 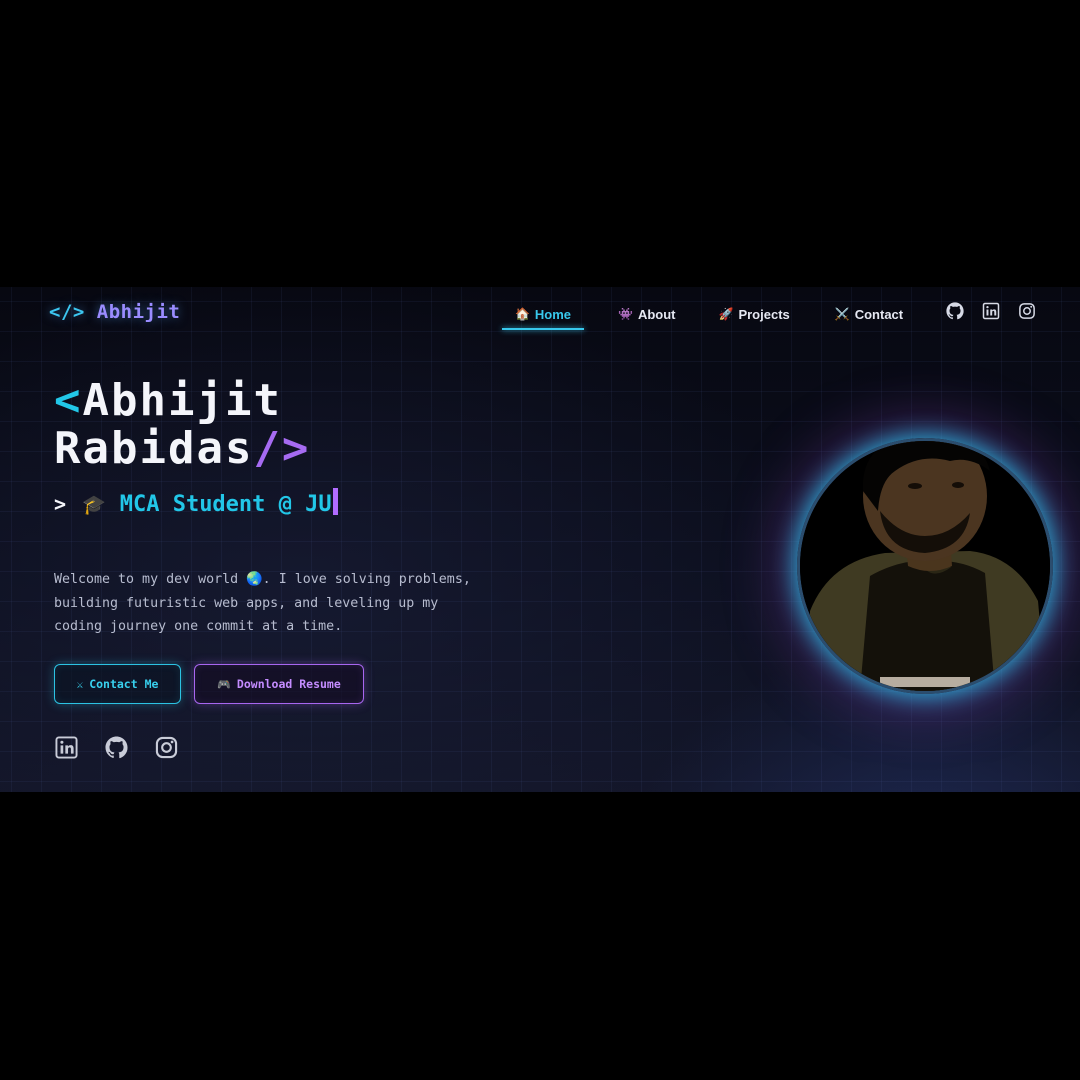 I want to click on crossed-swords-icon: ⚔️, so click(x=842, y=314).